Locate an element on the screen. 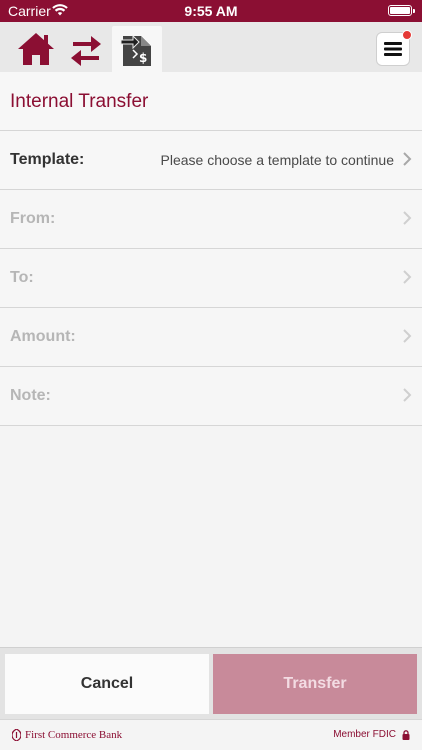  note-label: Note: is located at coordinates (30, 395).